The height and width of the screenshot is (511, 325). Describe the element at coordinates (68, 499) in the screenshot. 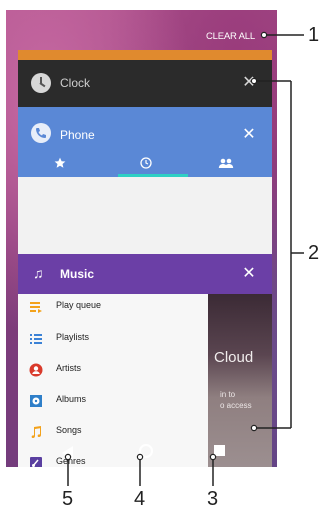

I see `callout-5: 5` at that location.